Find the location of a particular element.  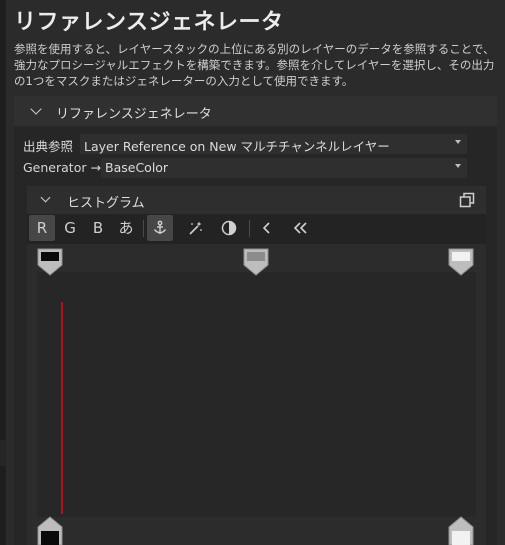

left-panel-edge is located at coordinates (3, 272).